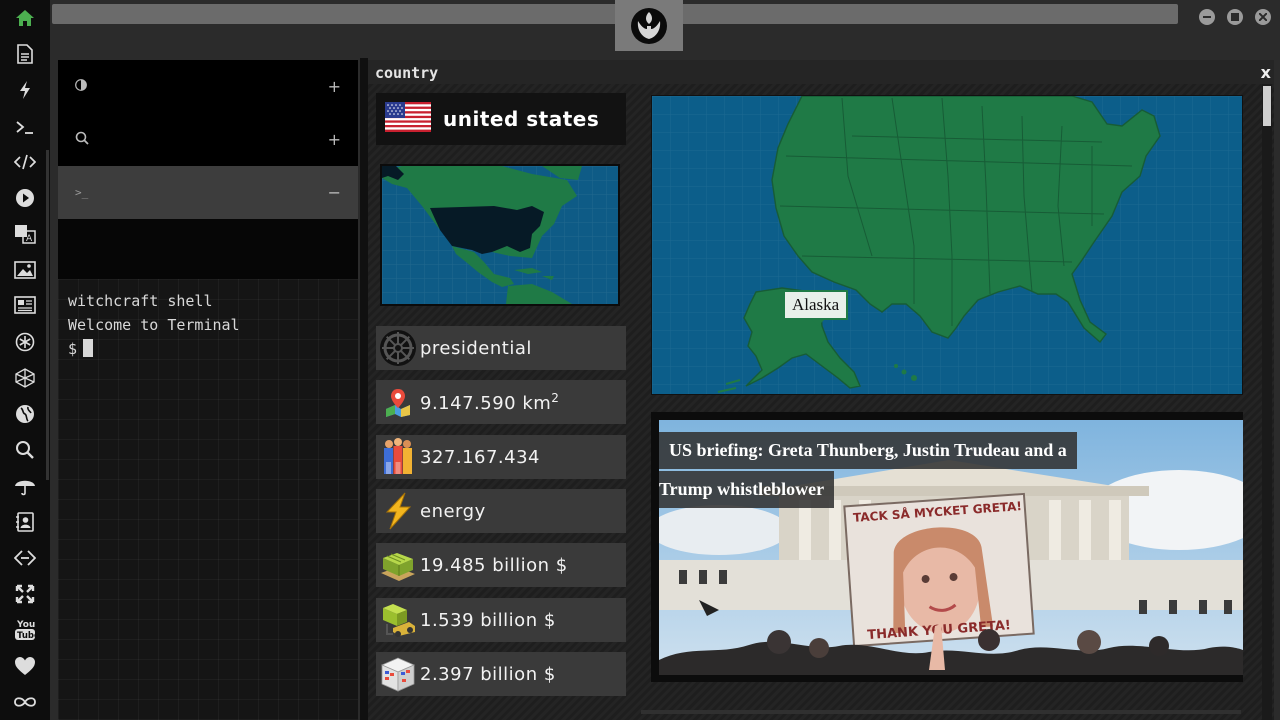  What do you see at coordinates (364, 389) in the screenshot?
I see `panel-divider` at bounding box center [364, 389].